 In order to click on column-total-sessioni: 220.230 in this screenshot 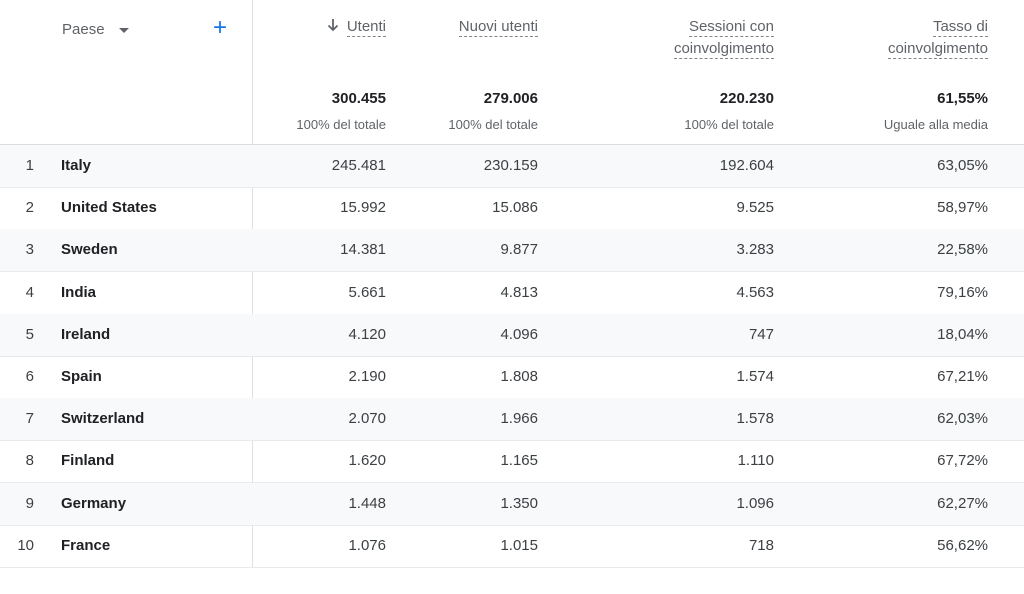, I will do `click(746, 98)`.